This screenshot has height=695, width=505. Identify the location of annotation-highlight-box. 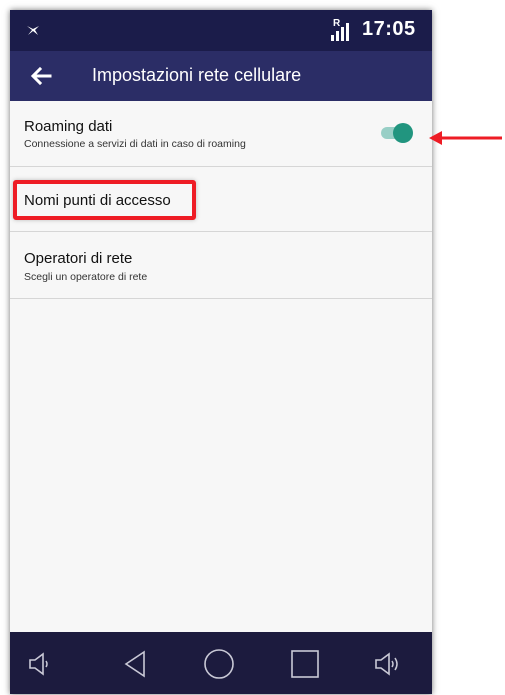
(104, 200).